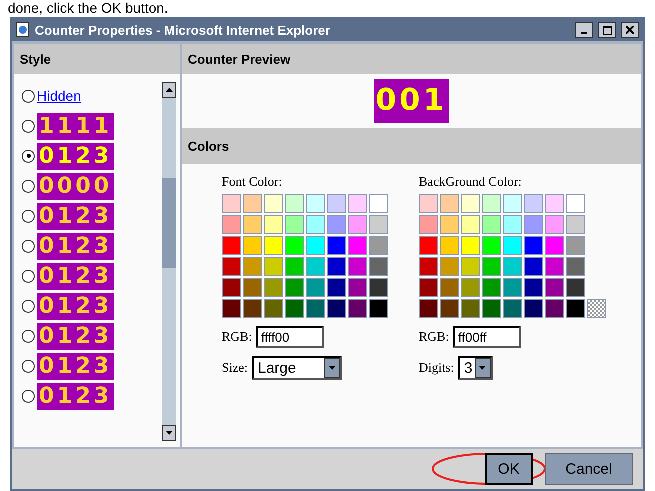  I want to click on close-button, so click(630, 30).